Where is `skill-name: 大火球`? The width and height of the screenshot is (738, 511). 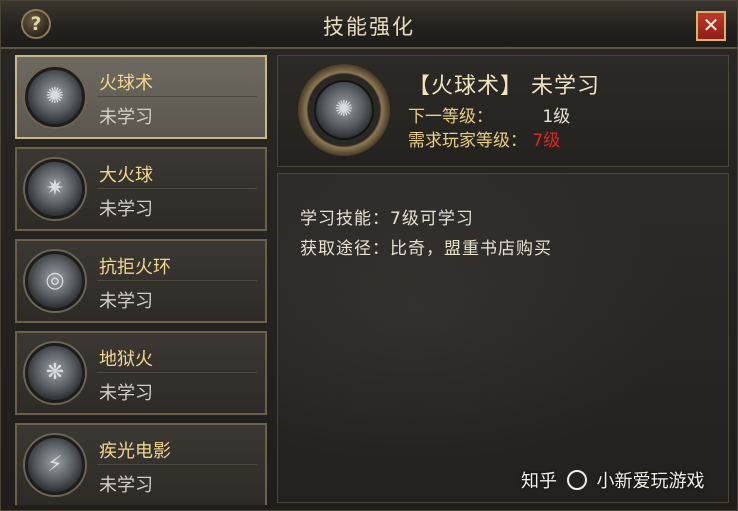
skill-name: 大火球 is located at coordinates (126, 175).